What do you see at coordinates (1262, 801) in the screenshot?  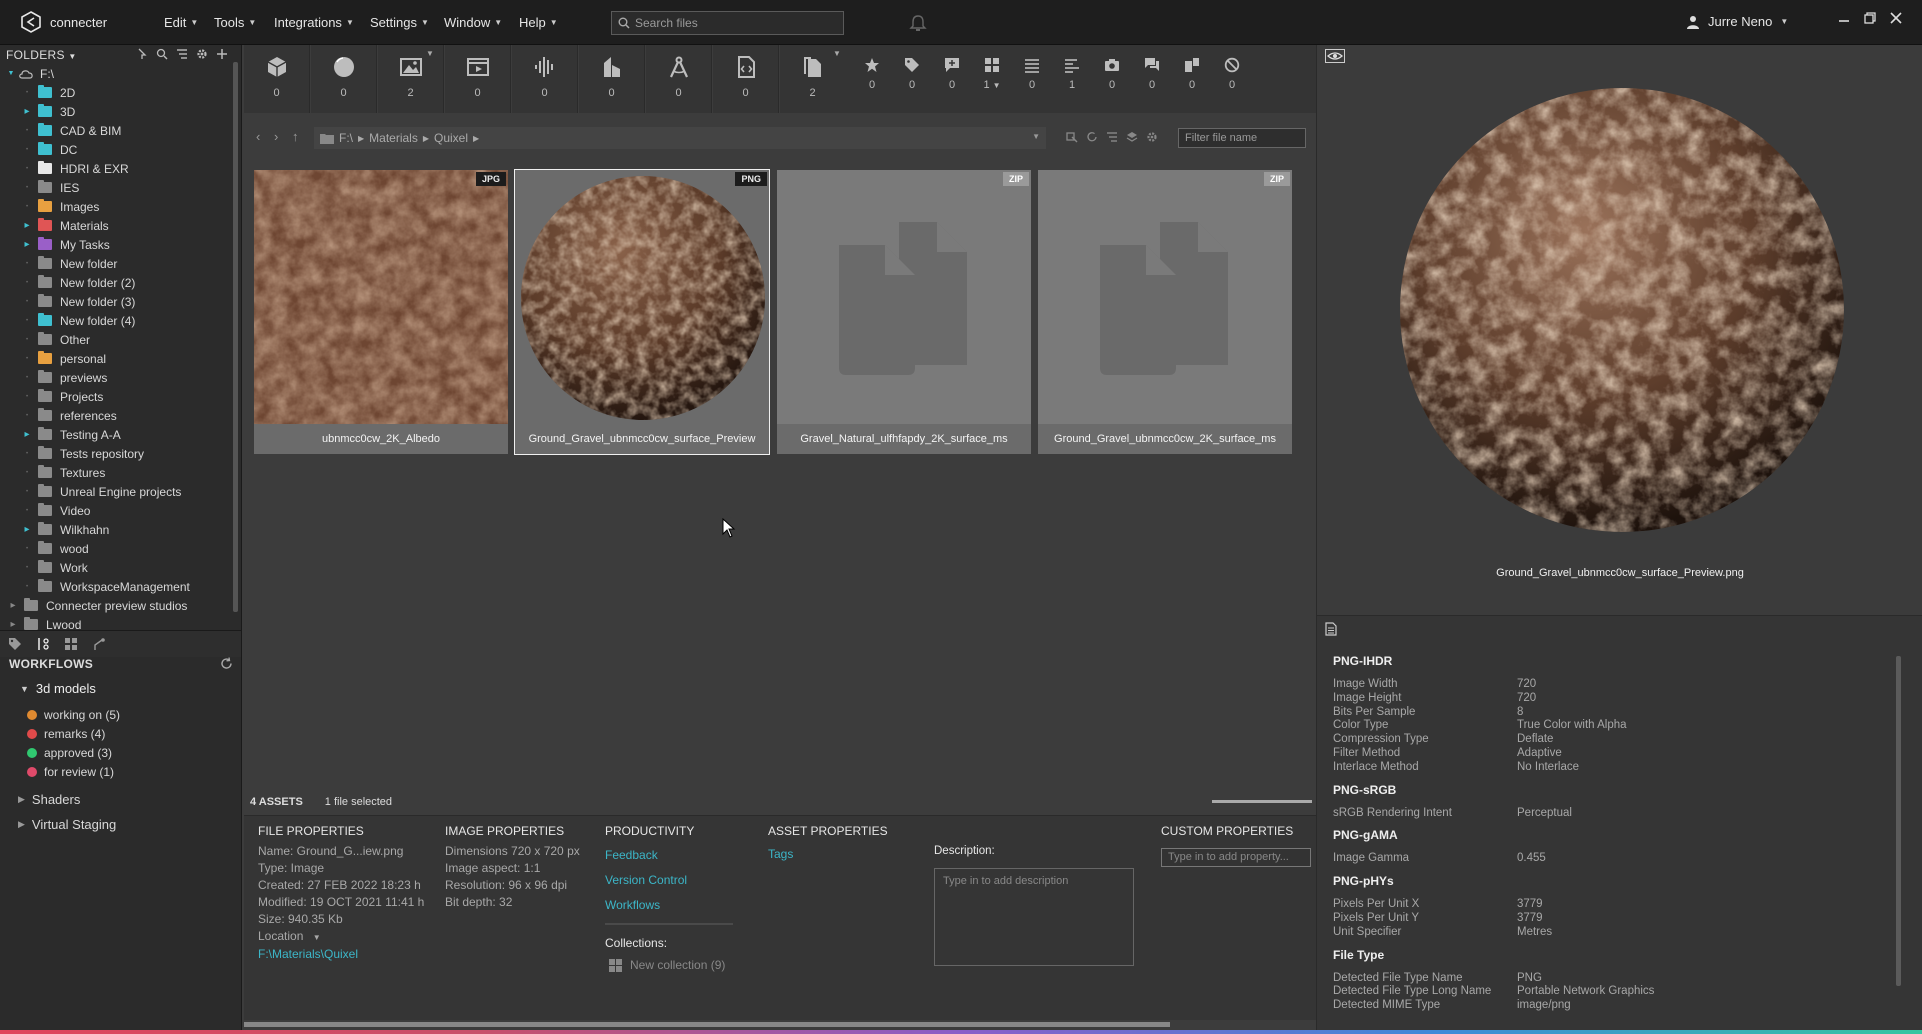 I see `thumbnail-size-slider` at bounding box center [1262, 801].